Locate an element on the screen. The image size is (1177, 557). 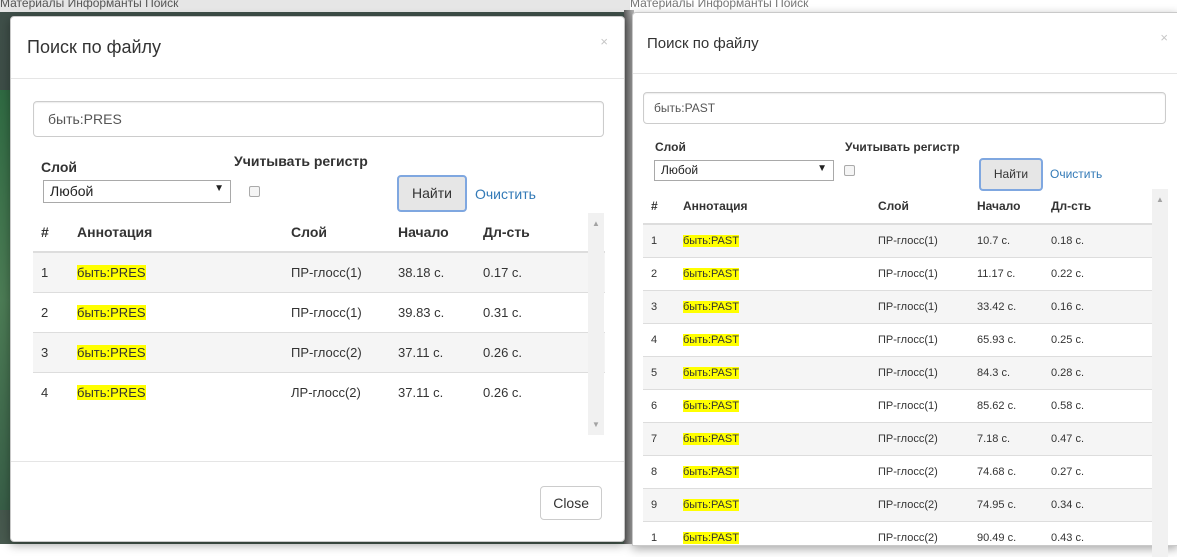
search-input: быть:PRES is located at coordinates (318, 119).